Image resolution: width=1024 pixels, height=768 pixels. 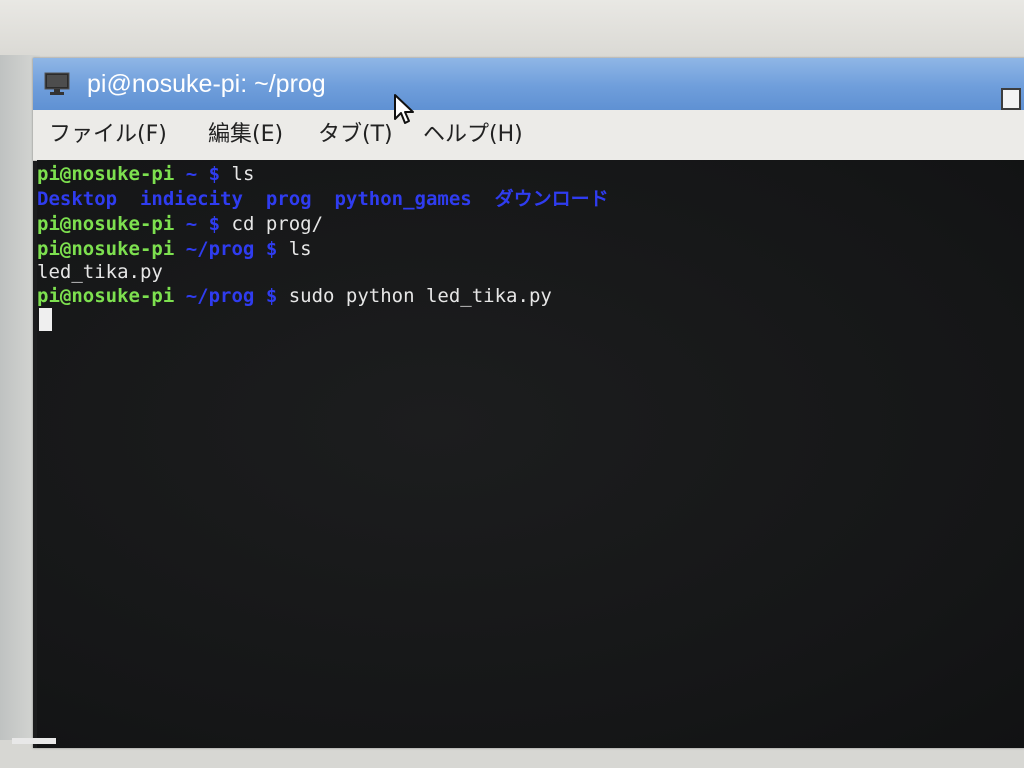 What do you see at coordinates (180, 224) in the screenshot?
I see `terminal-line: pi@nosuke-pi ~ $ cd prog/` at bounding box center [180, 224].